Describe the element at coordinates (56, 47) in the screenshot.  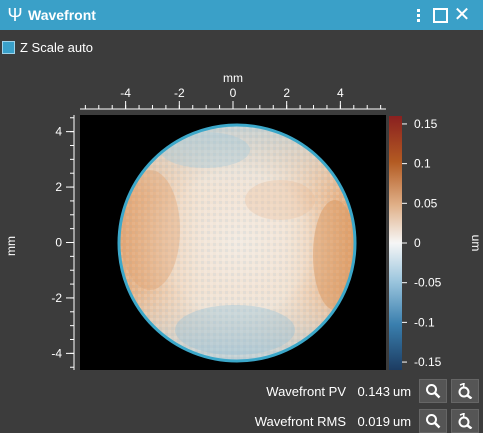
I see `z-scale-label: Z Scale auto` at that location.